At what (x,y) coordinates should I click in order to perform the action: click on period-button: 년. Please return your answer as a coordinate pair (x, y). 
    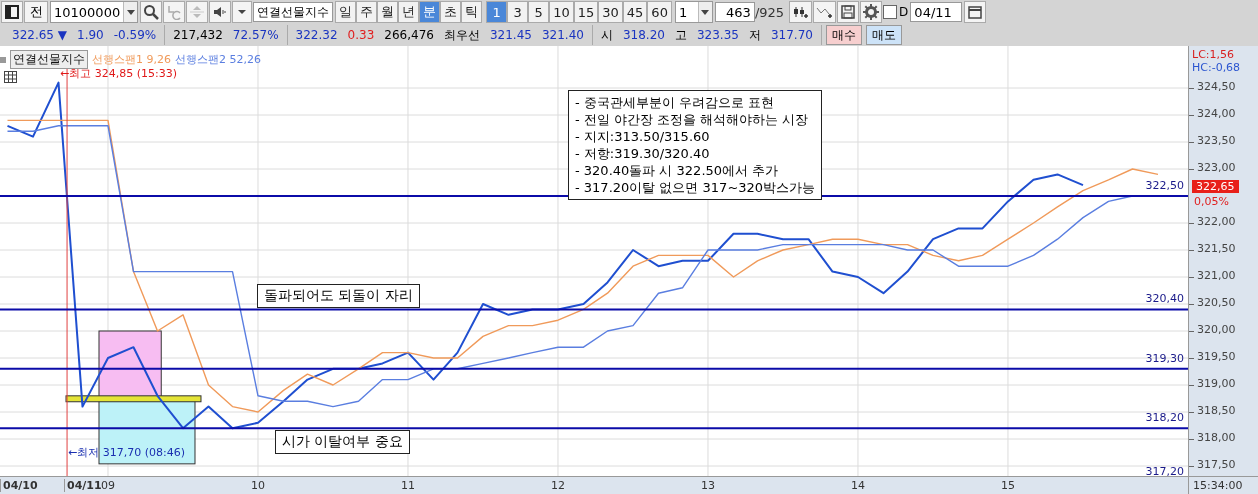
    Looking at the image, I should click on (409, 12).